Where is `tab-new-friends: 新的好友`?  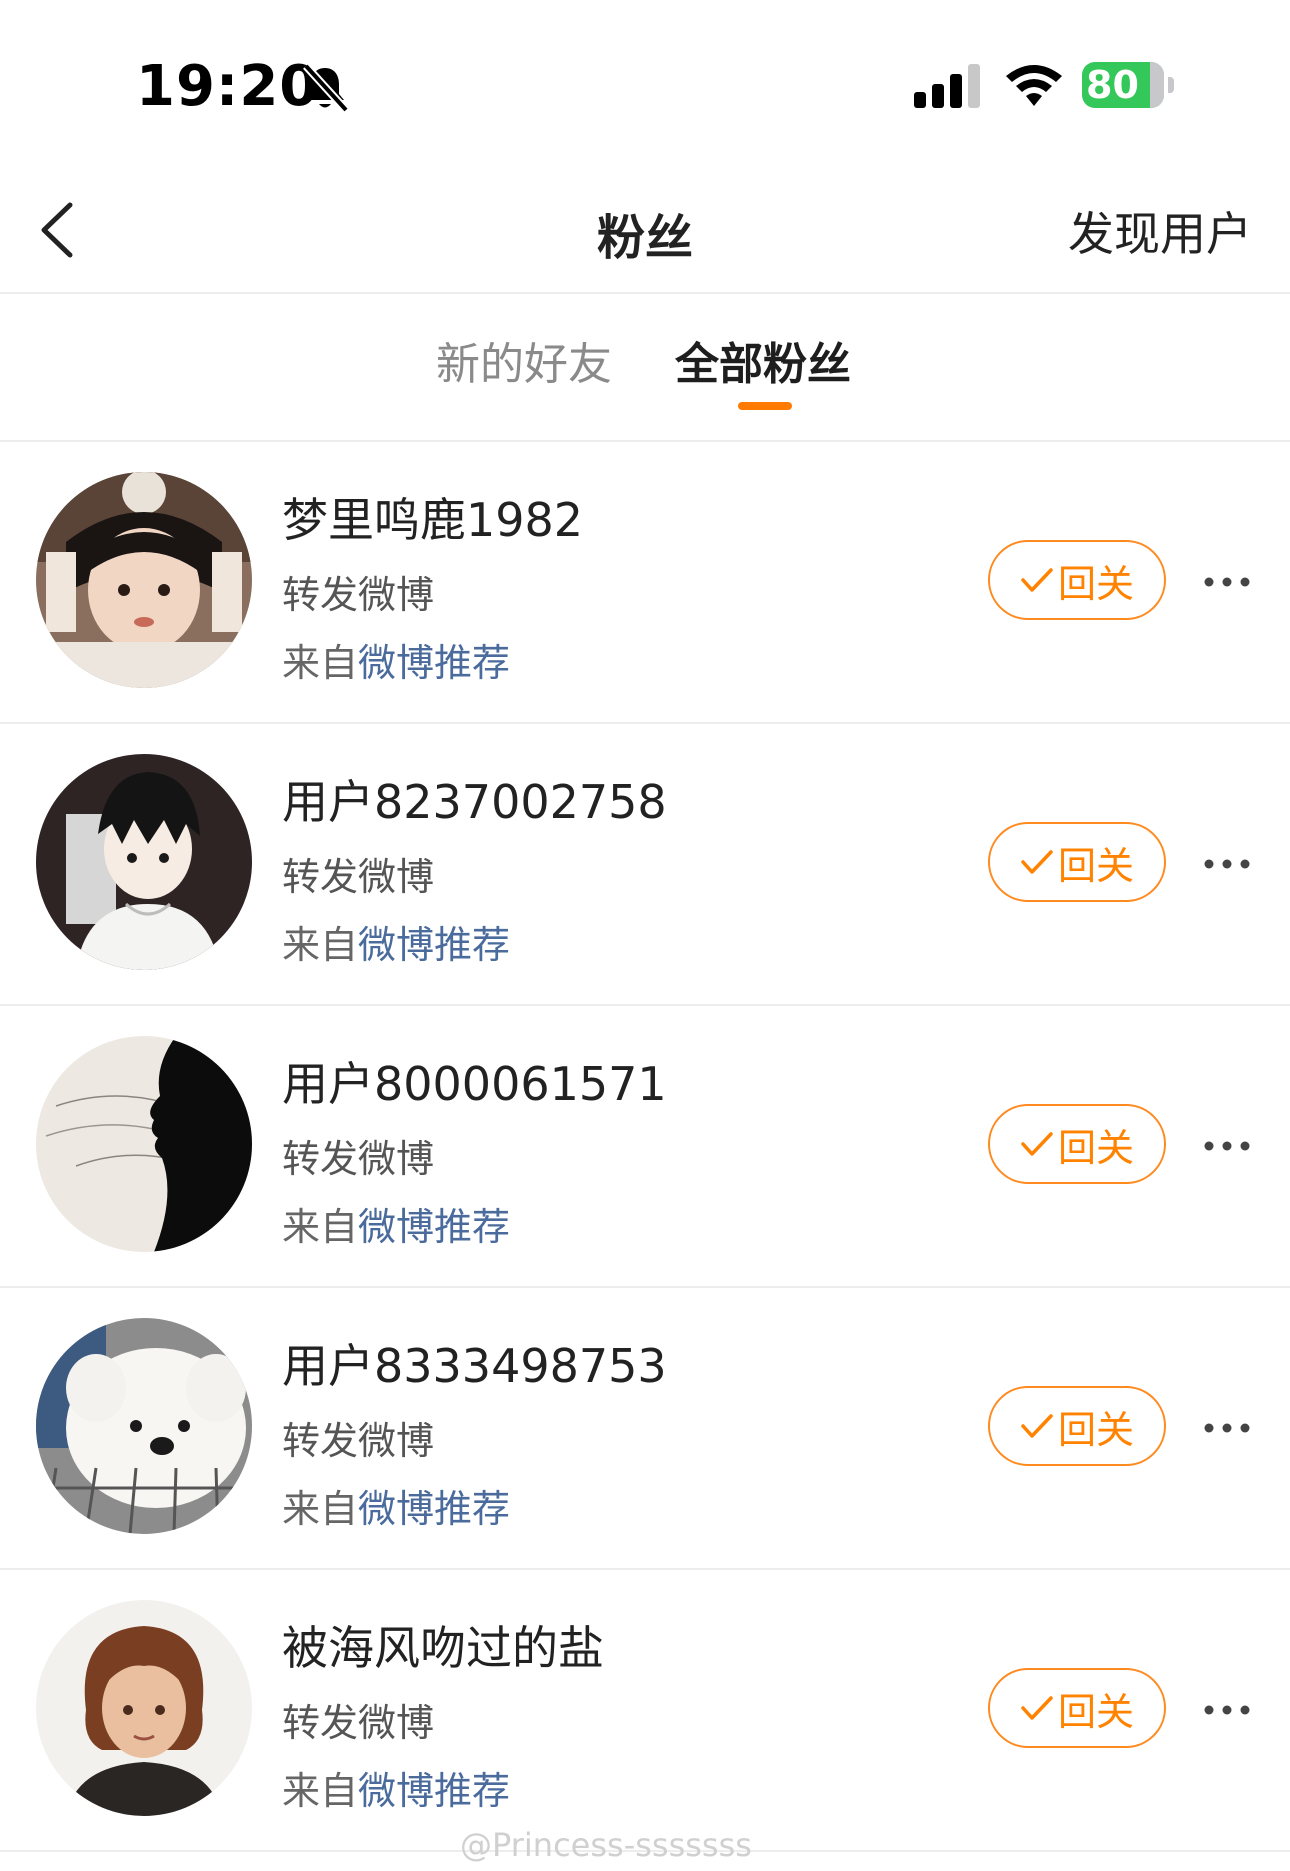
tab-new-friends: 新的好友 is located at coordinates (524, 360).